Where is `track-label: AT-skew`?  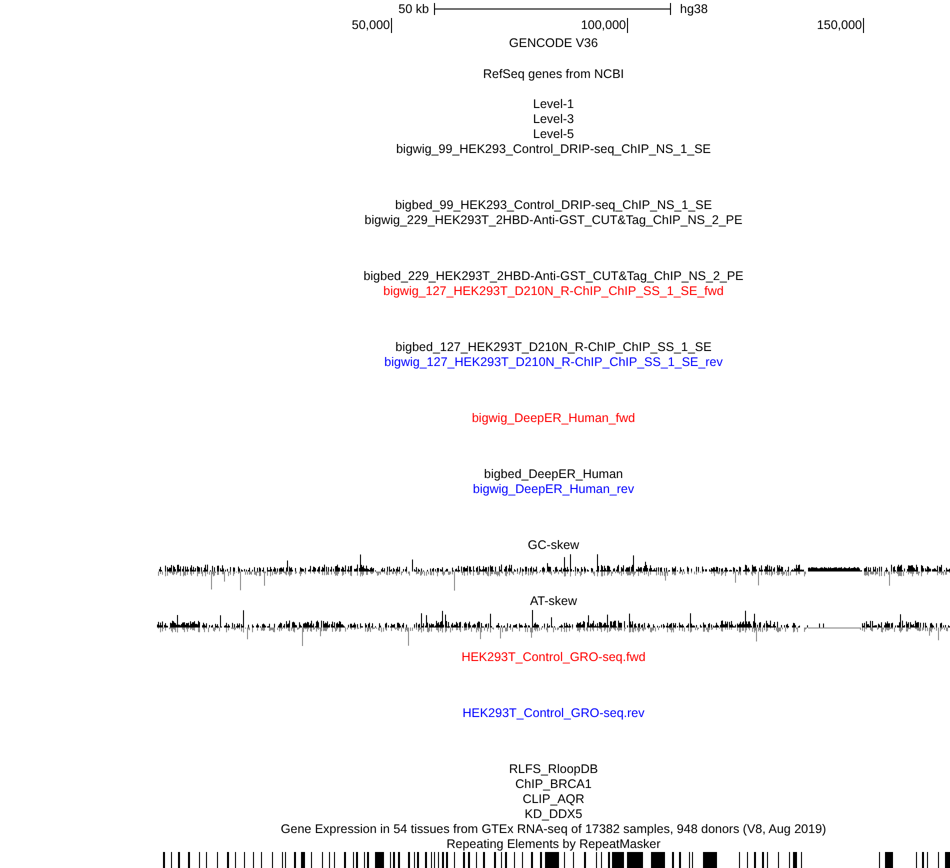 track-label: AT-skew is located at coordinates (553, 601).